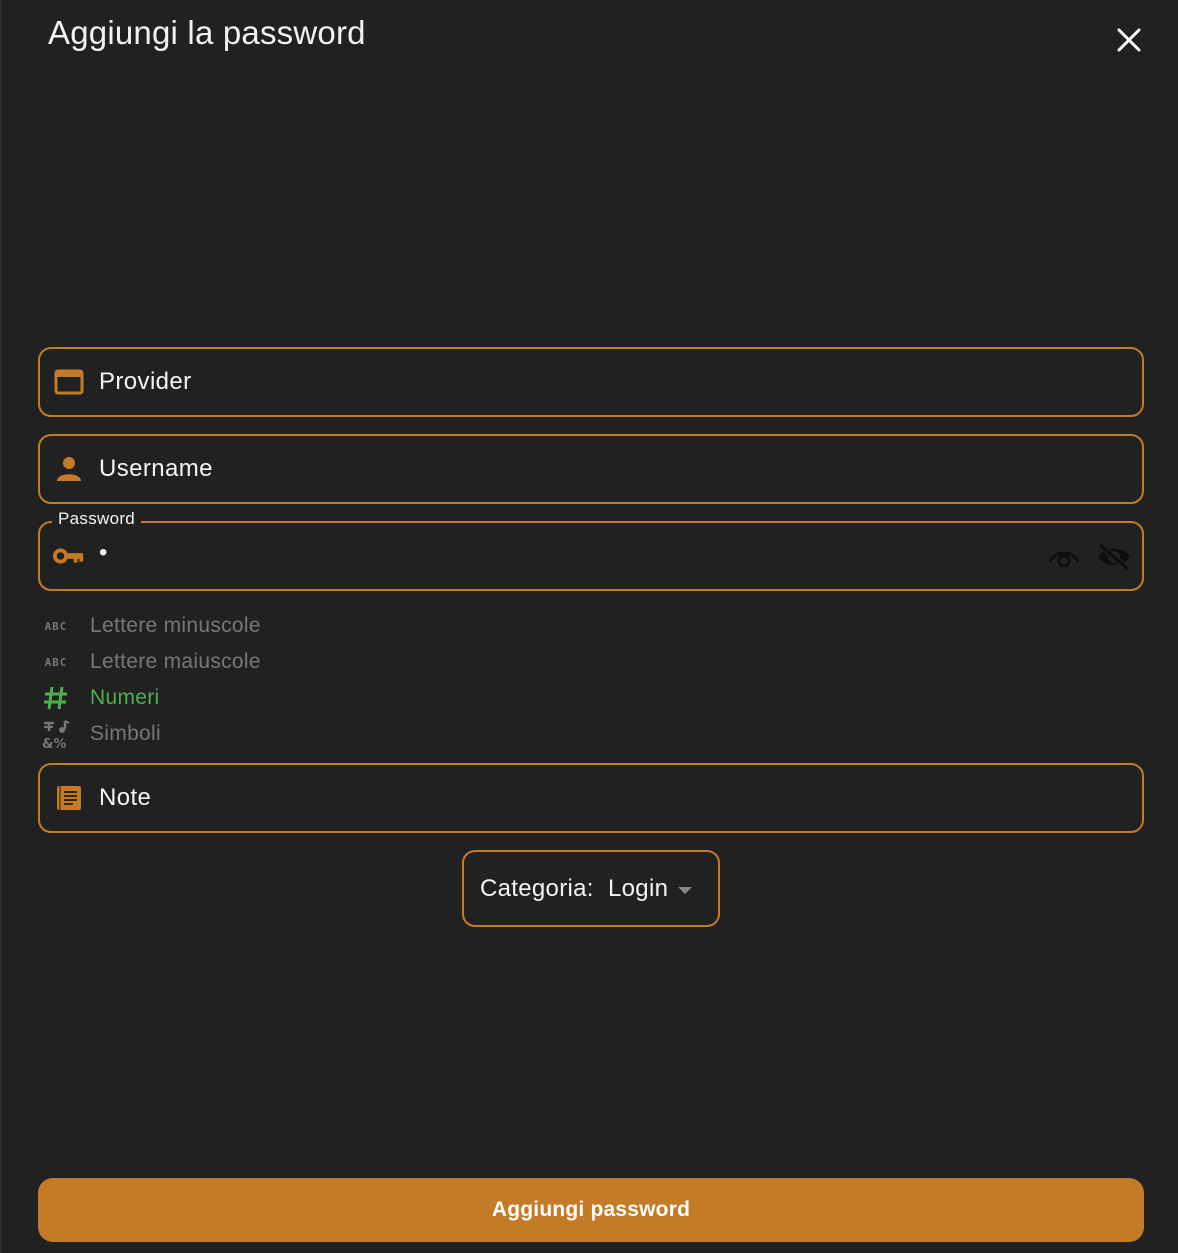 The width and height of the screenshot is (1178, 1253). What do you see at coordinates (69, 798) in the screenshot?
I see `notes-icon` at bounding box center [69, 798].